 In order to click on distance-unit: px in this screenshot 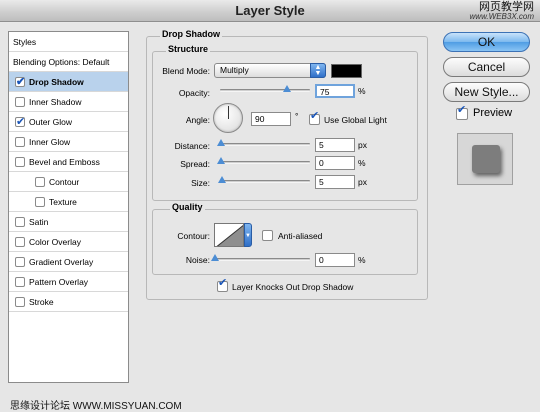, I will do `click(362, 145)`.